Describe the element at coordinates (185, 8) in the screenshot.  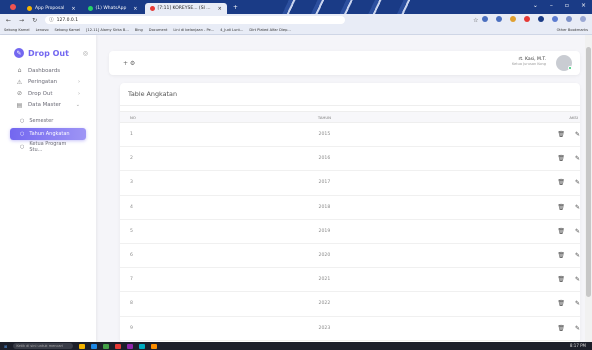
I see `browser-tab-2: [7:11] KOREYSE... (SI ... ×` at that location.